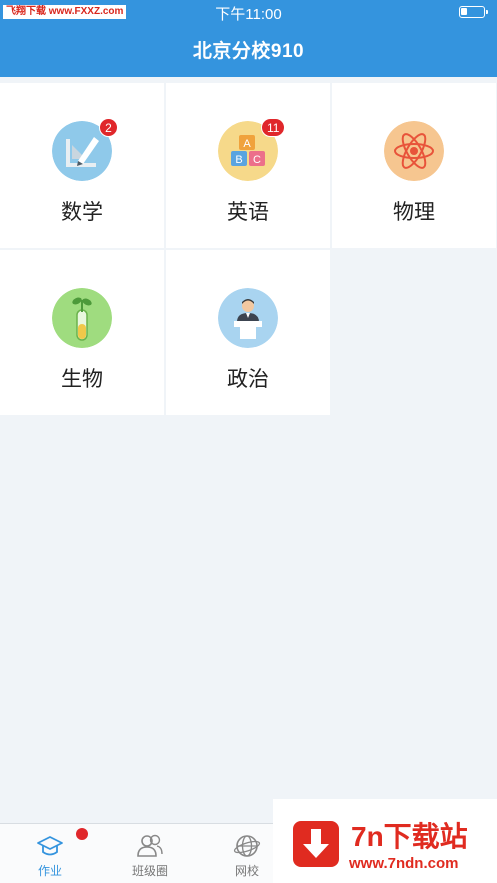 This screenshot has width=497, height=883. I want to click on download-arrow-icon, so click(316, 844).